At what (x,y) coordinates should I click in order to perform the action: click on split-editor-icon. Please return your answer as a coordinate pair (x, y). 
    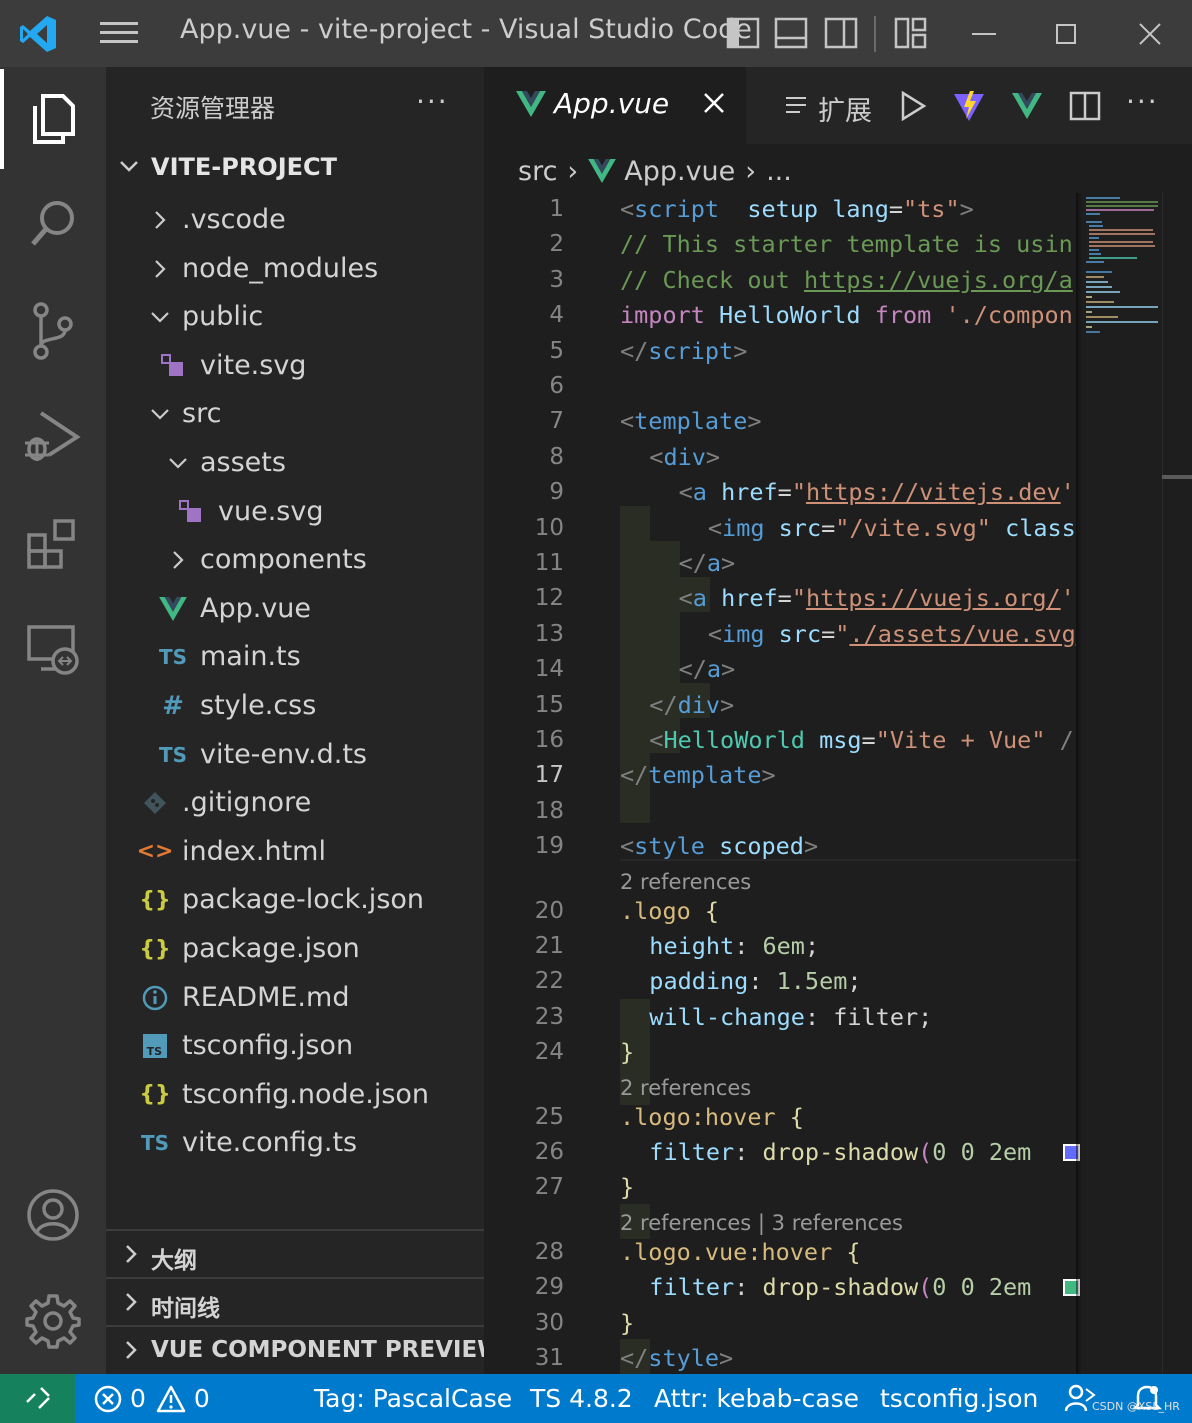
    Looking at the image, I should click on (1085, 106).